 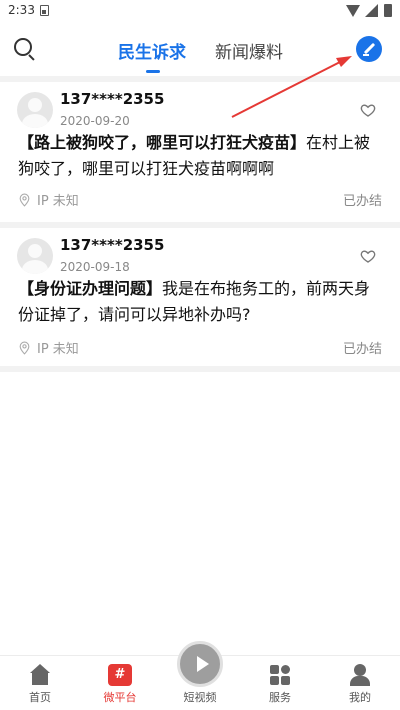 What do you see at coordinates (353, 11) in the screenshot?
I see `wifi-icon` at bounding box center [353, 11].